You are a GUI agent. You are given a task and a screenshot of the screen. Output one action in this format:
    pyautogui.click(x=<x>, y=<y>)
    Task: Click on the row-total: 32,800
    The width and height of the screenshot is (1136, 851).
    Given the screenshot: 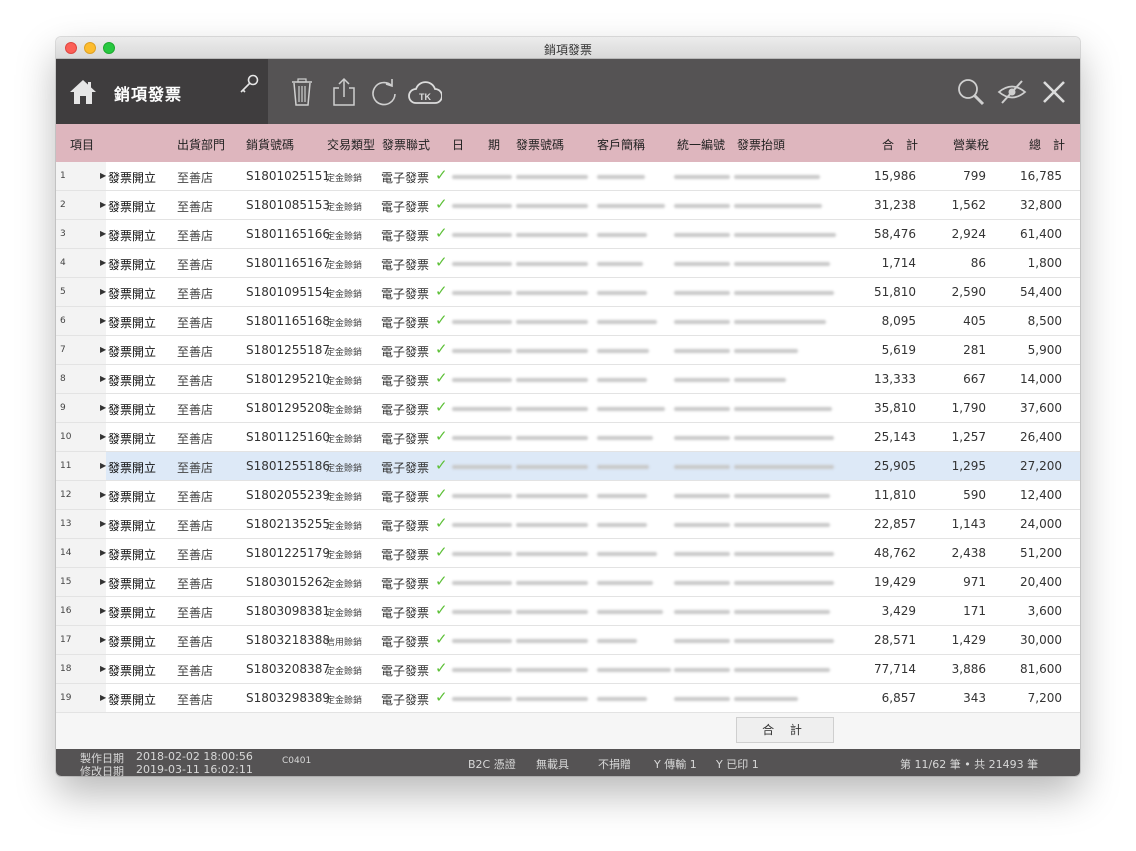 What is the action you would take?
    pyautogui.click(x=1041, y=205)
    